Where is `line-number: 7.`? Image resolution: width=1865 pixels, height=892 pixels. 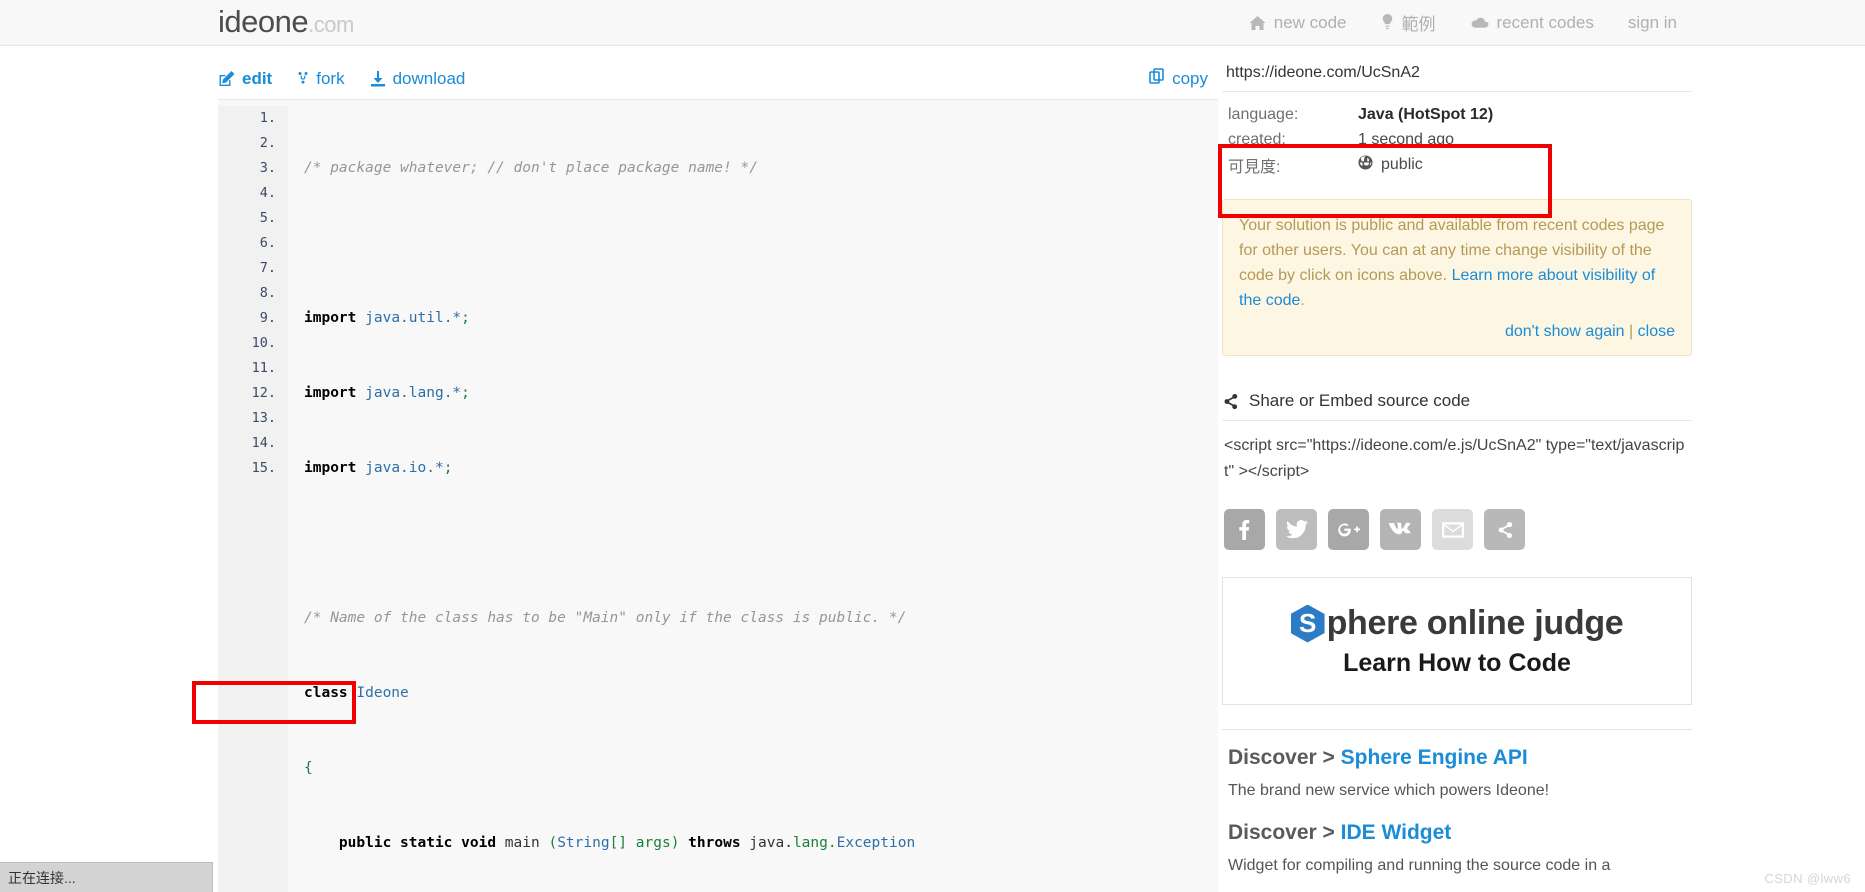 line-number: 7. is located at coordinates (267, 268).